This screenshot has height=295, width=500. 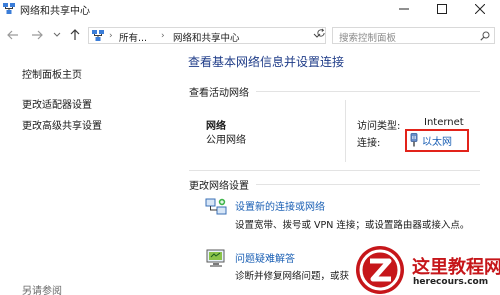 What do you see at coordinates (250, 9) in the screenshot?
I see `title-bar: 网络和共享中心` at bounding box center [250, 9].